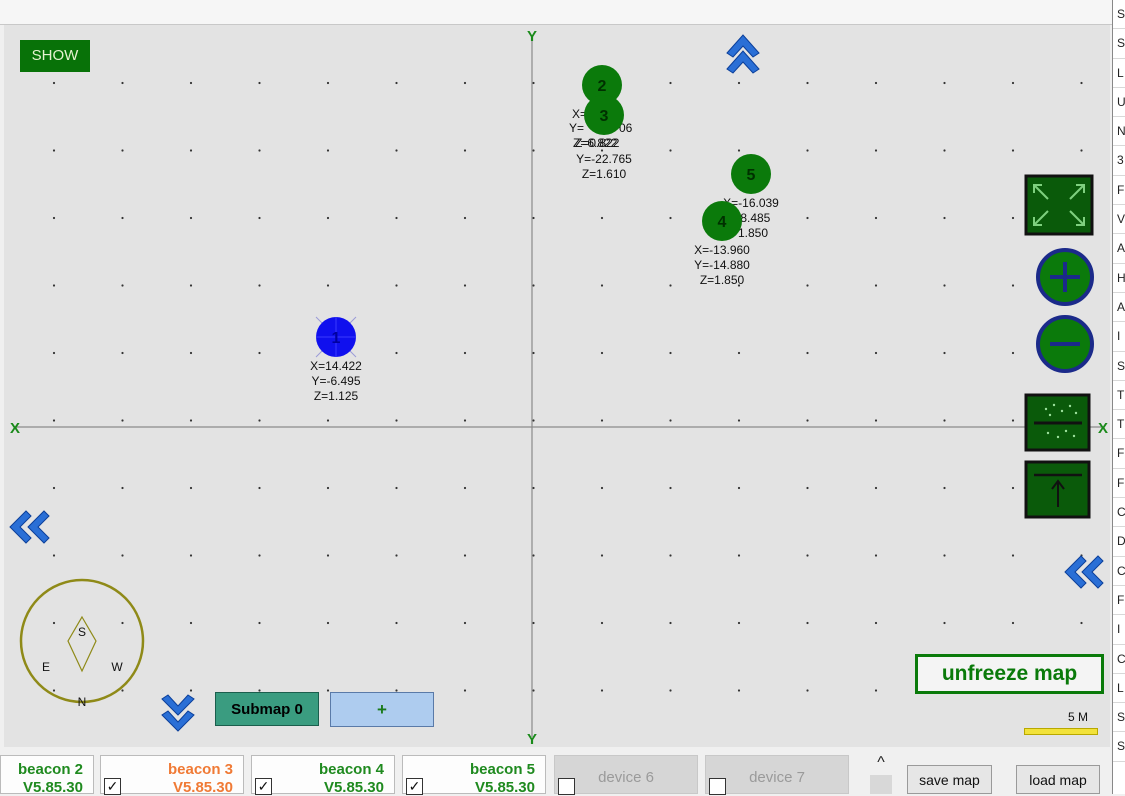 The width and height of the screenshot is (1125, 796). Describe the element at coordinates (1059, 205) in the screenshot. I see `fit-screen-icon` at that location.